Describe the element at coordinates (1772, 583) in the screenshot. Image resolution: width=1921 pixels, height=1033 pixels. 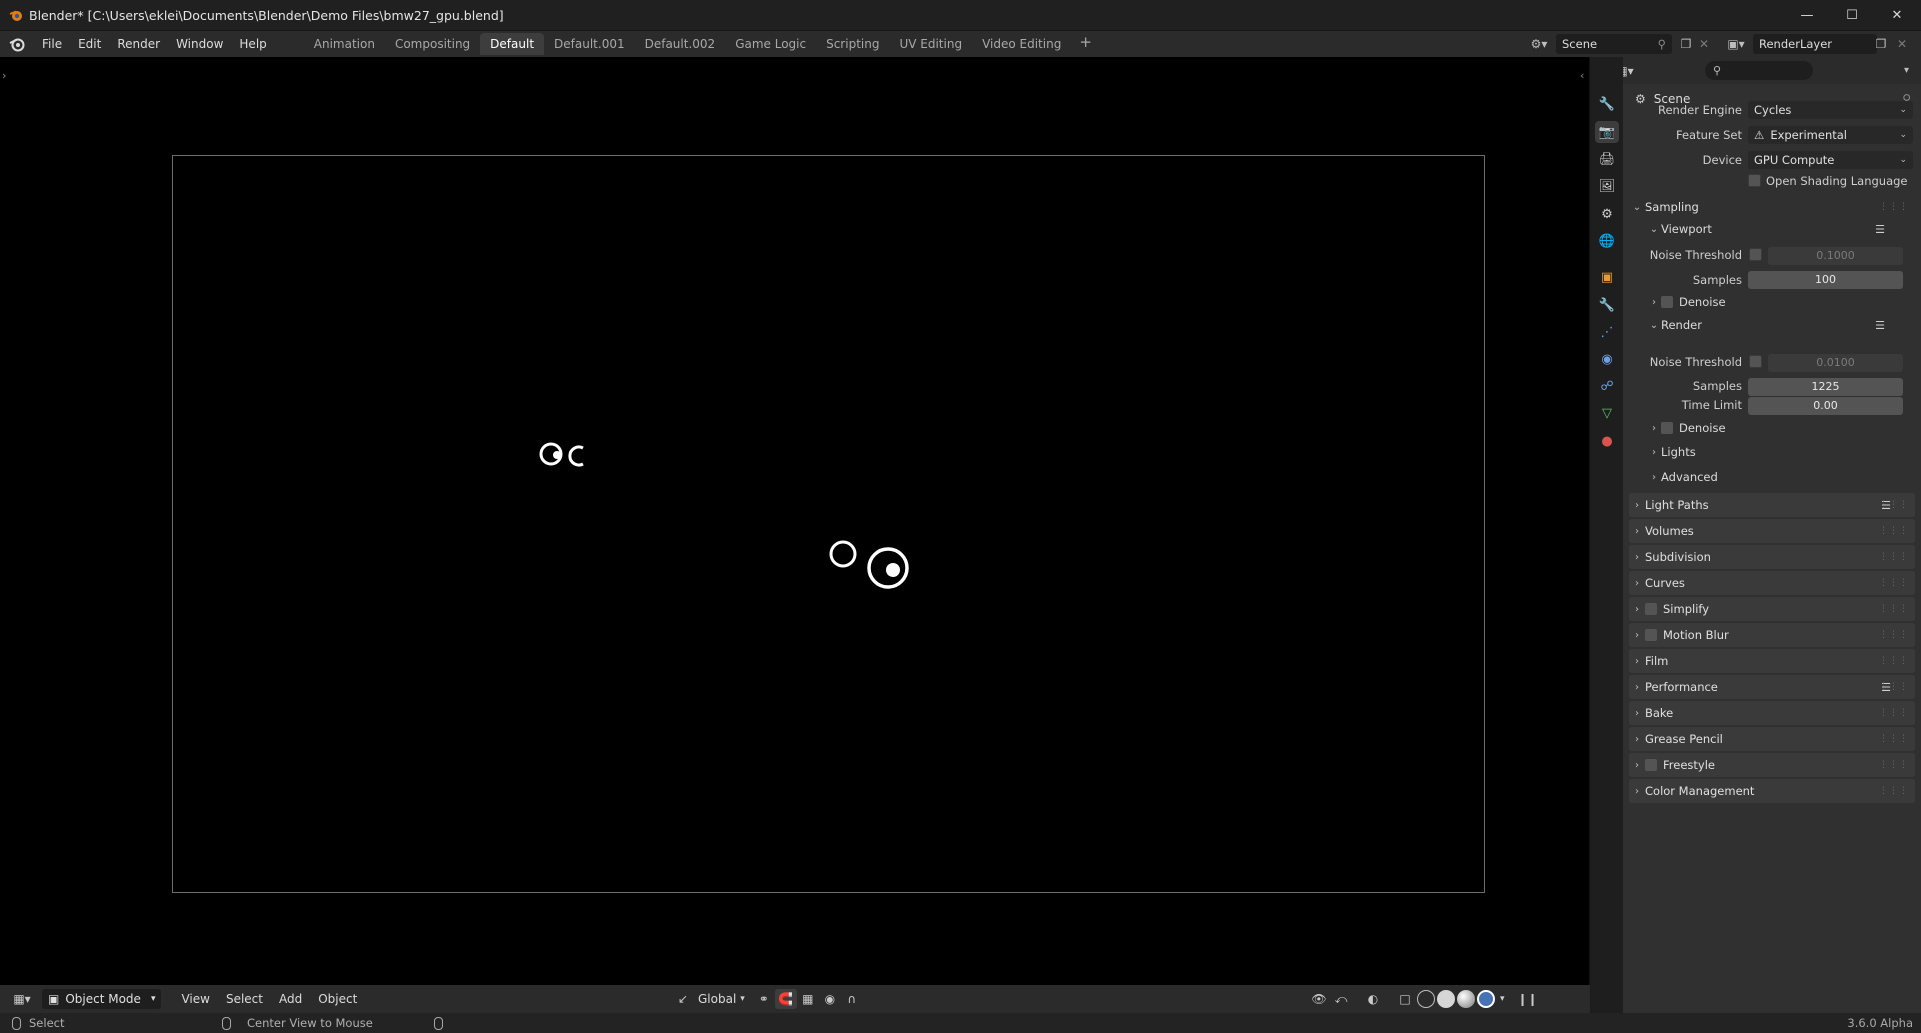
I see `curves-panel: › Curves ⋮⋮⋮` at that location.